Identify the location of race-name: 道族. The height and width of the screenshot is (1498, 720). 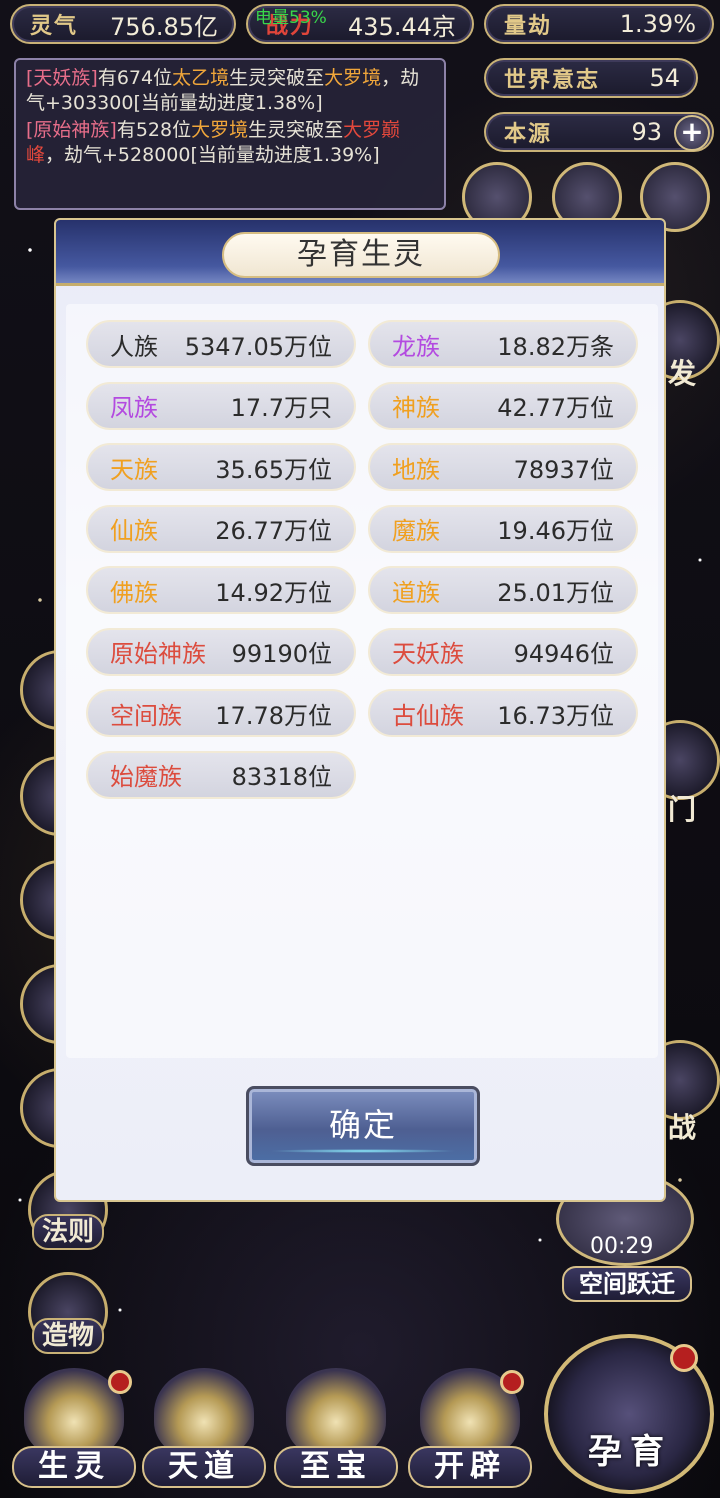
(416, 592).